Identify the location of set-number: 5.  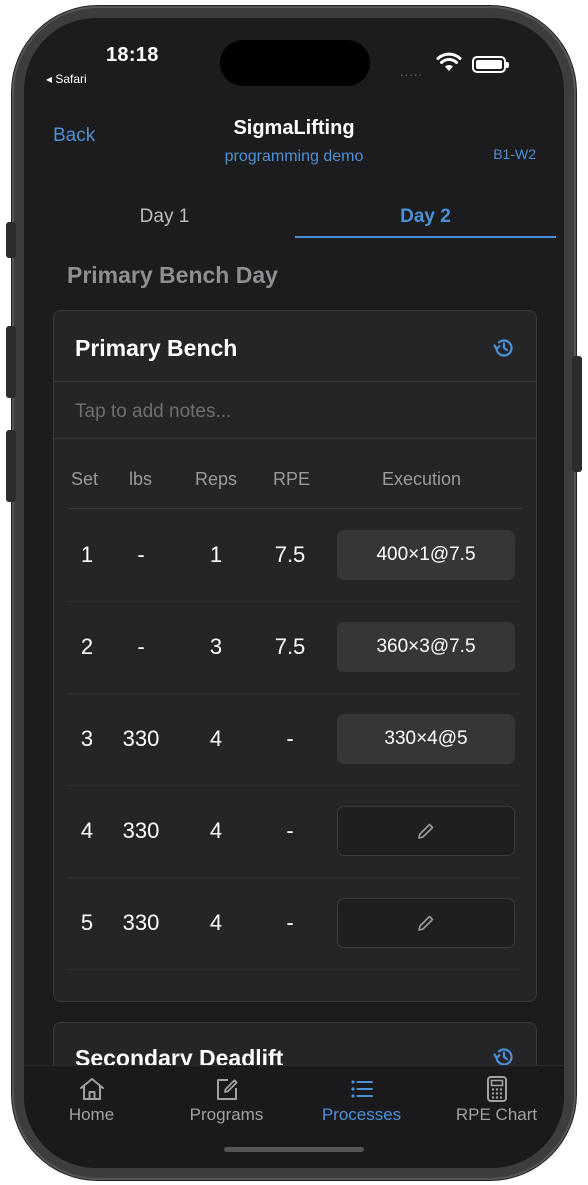
(87, 922).